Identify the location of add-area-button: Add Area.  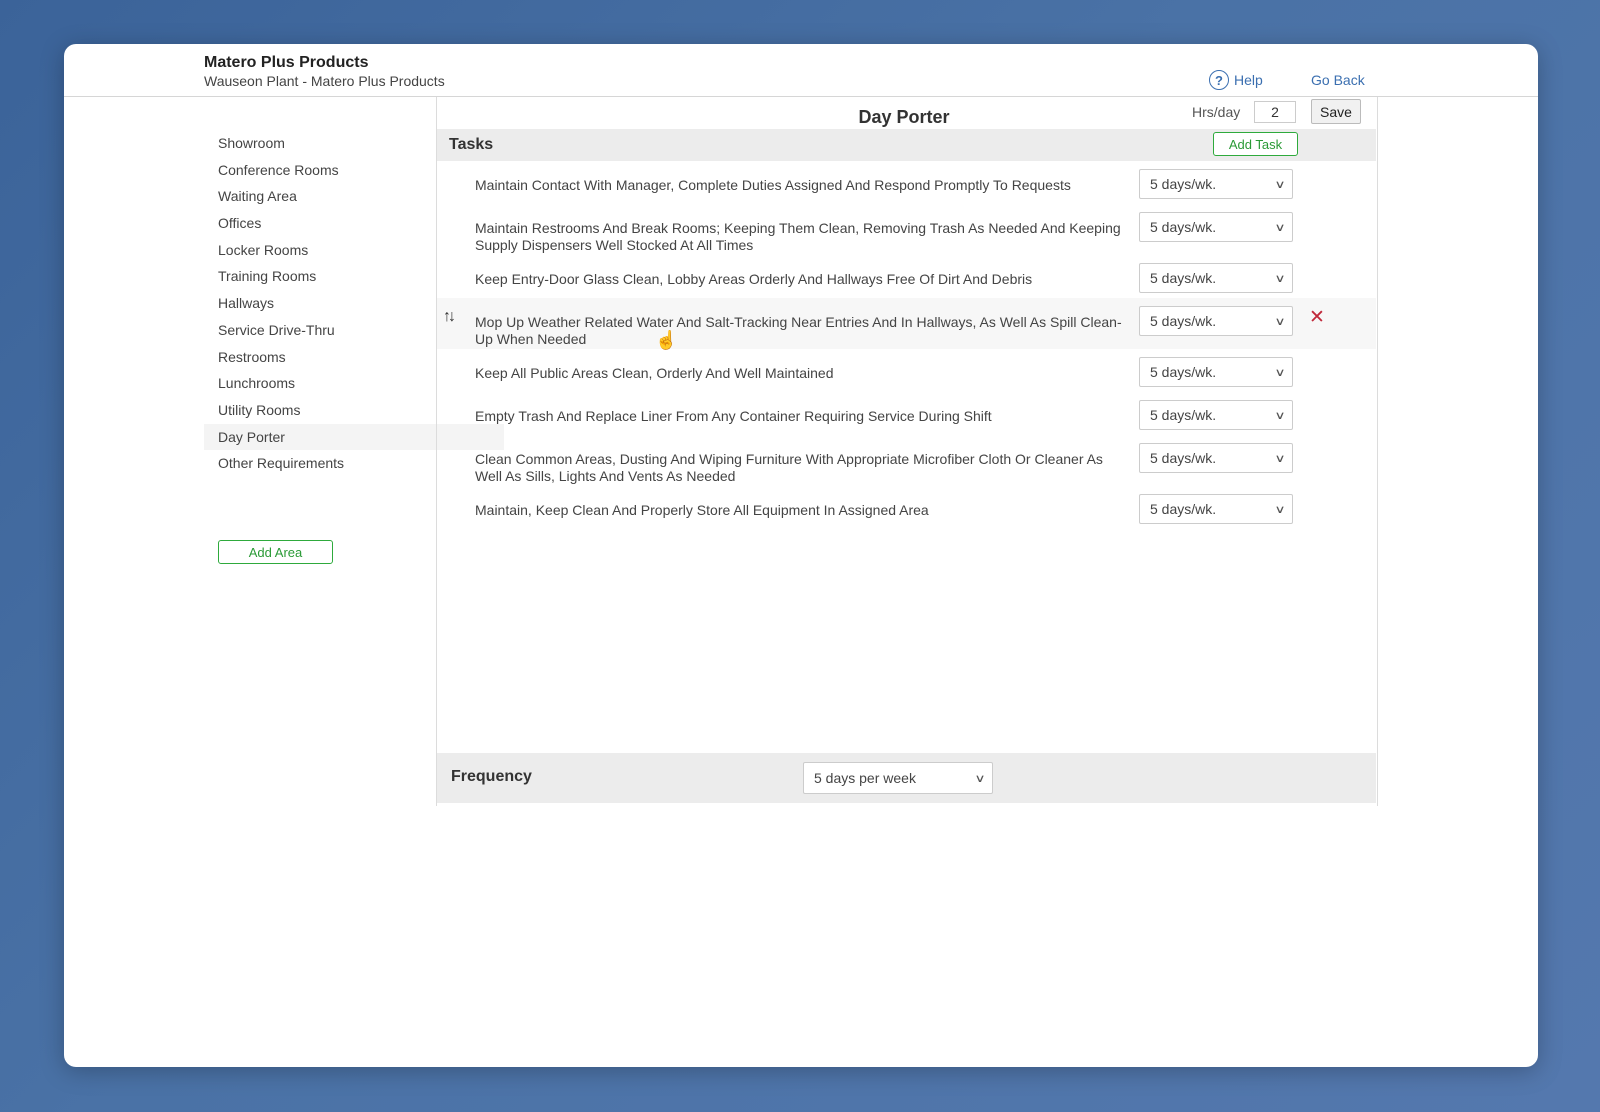
(275, 552).